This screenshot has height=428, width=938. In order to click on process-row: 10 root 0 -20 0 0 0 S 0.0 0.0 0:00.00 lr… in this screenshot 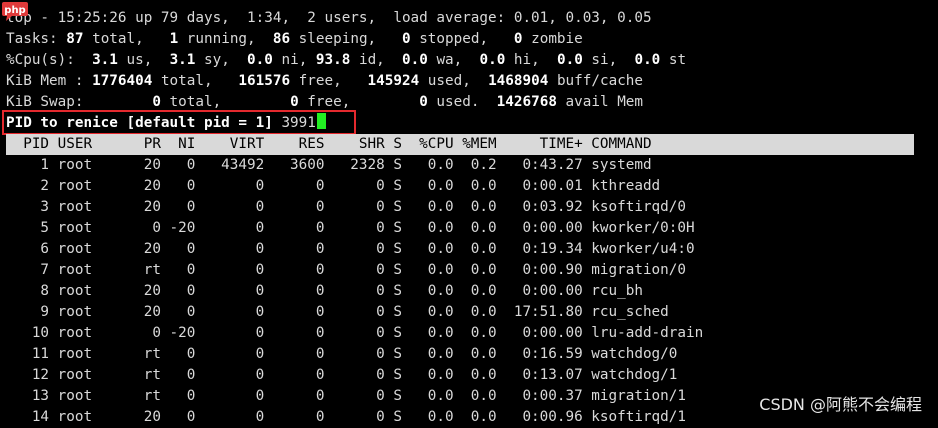, I will do `click(355, 333)`.